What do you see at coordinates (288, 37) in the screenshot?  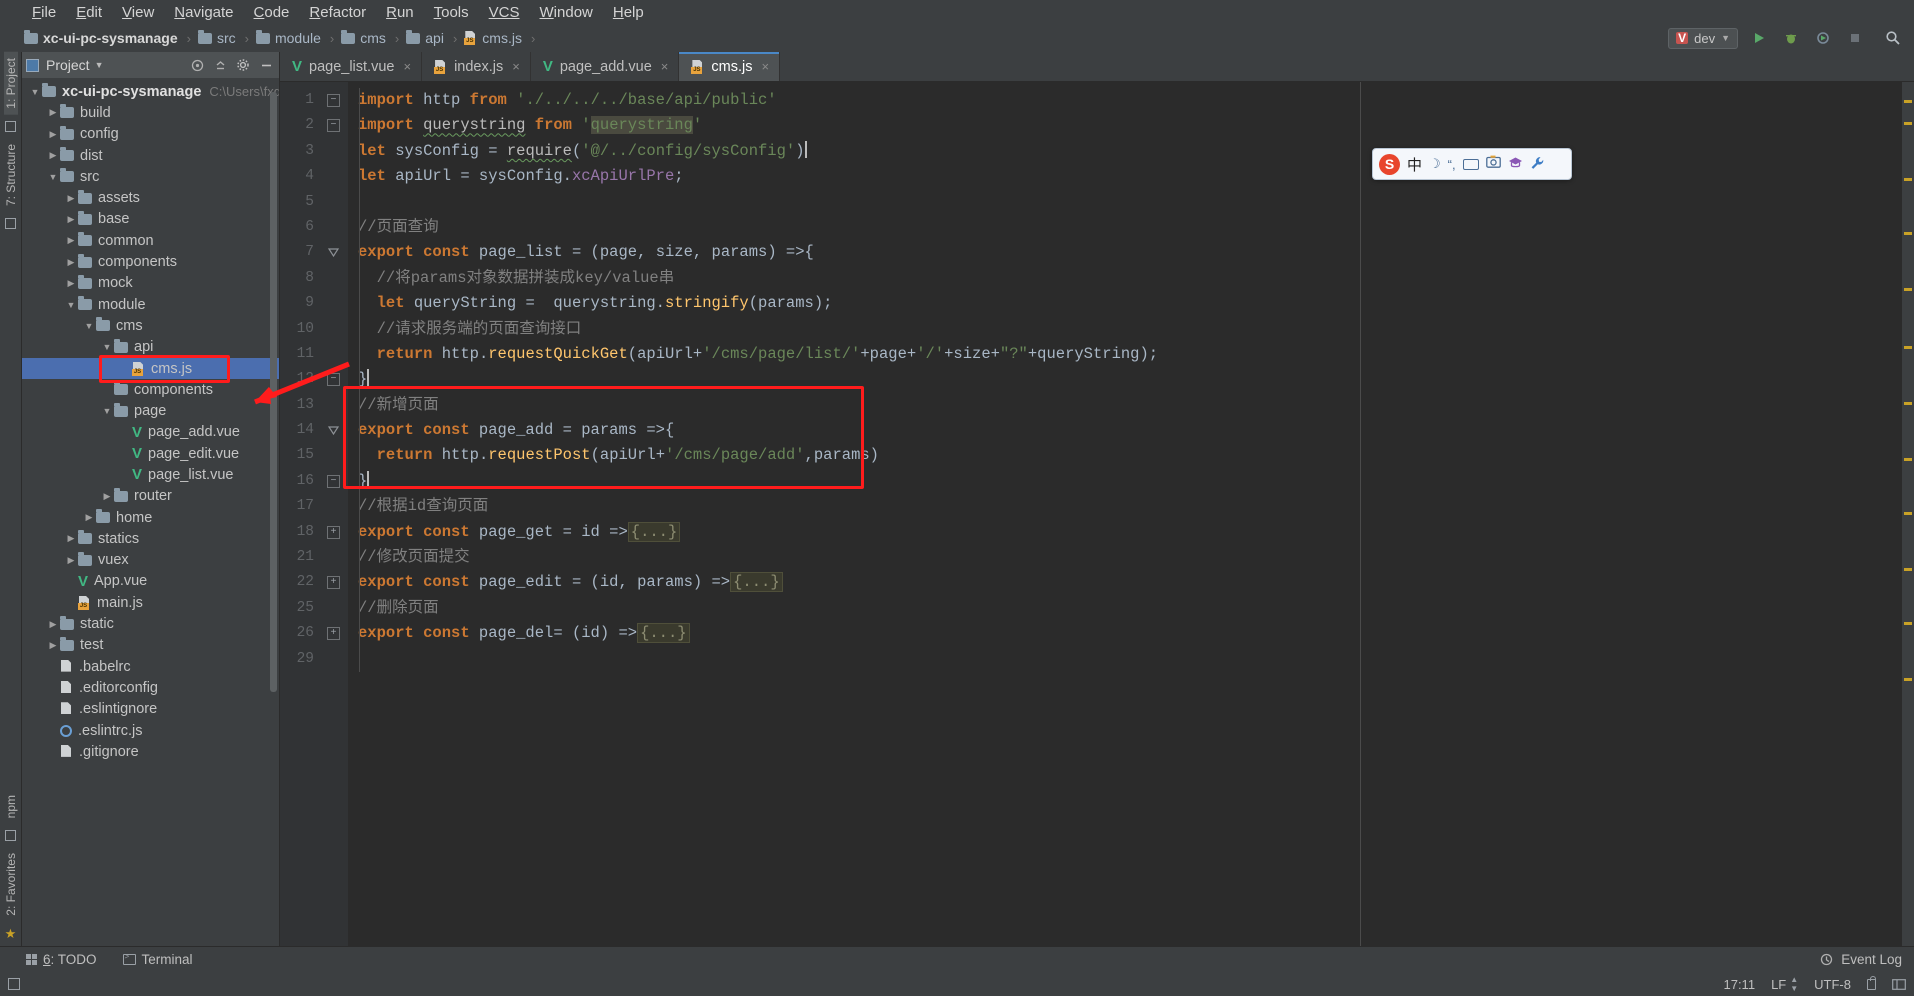 I see `breadcrumb-item-module: module` at bounding box center [288, 37].